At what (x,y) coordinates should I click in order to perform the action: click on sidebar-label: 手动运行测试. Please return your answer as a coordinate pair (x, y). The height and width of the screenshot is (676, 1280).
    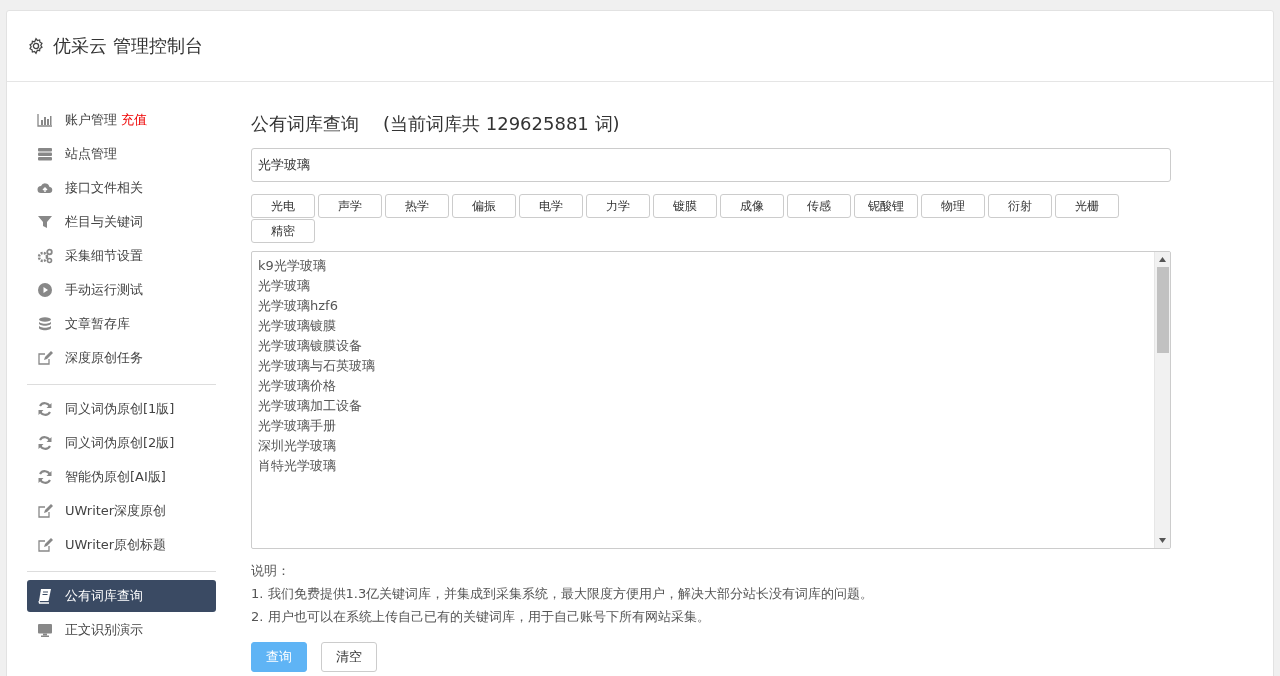
    Looking at the image, I should click on (104, 290).